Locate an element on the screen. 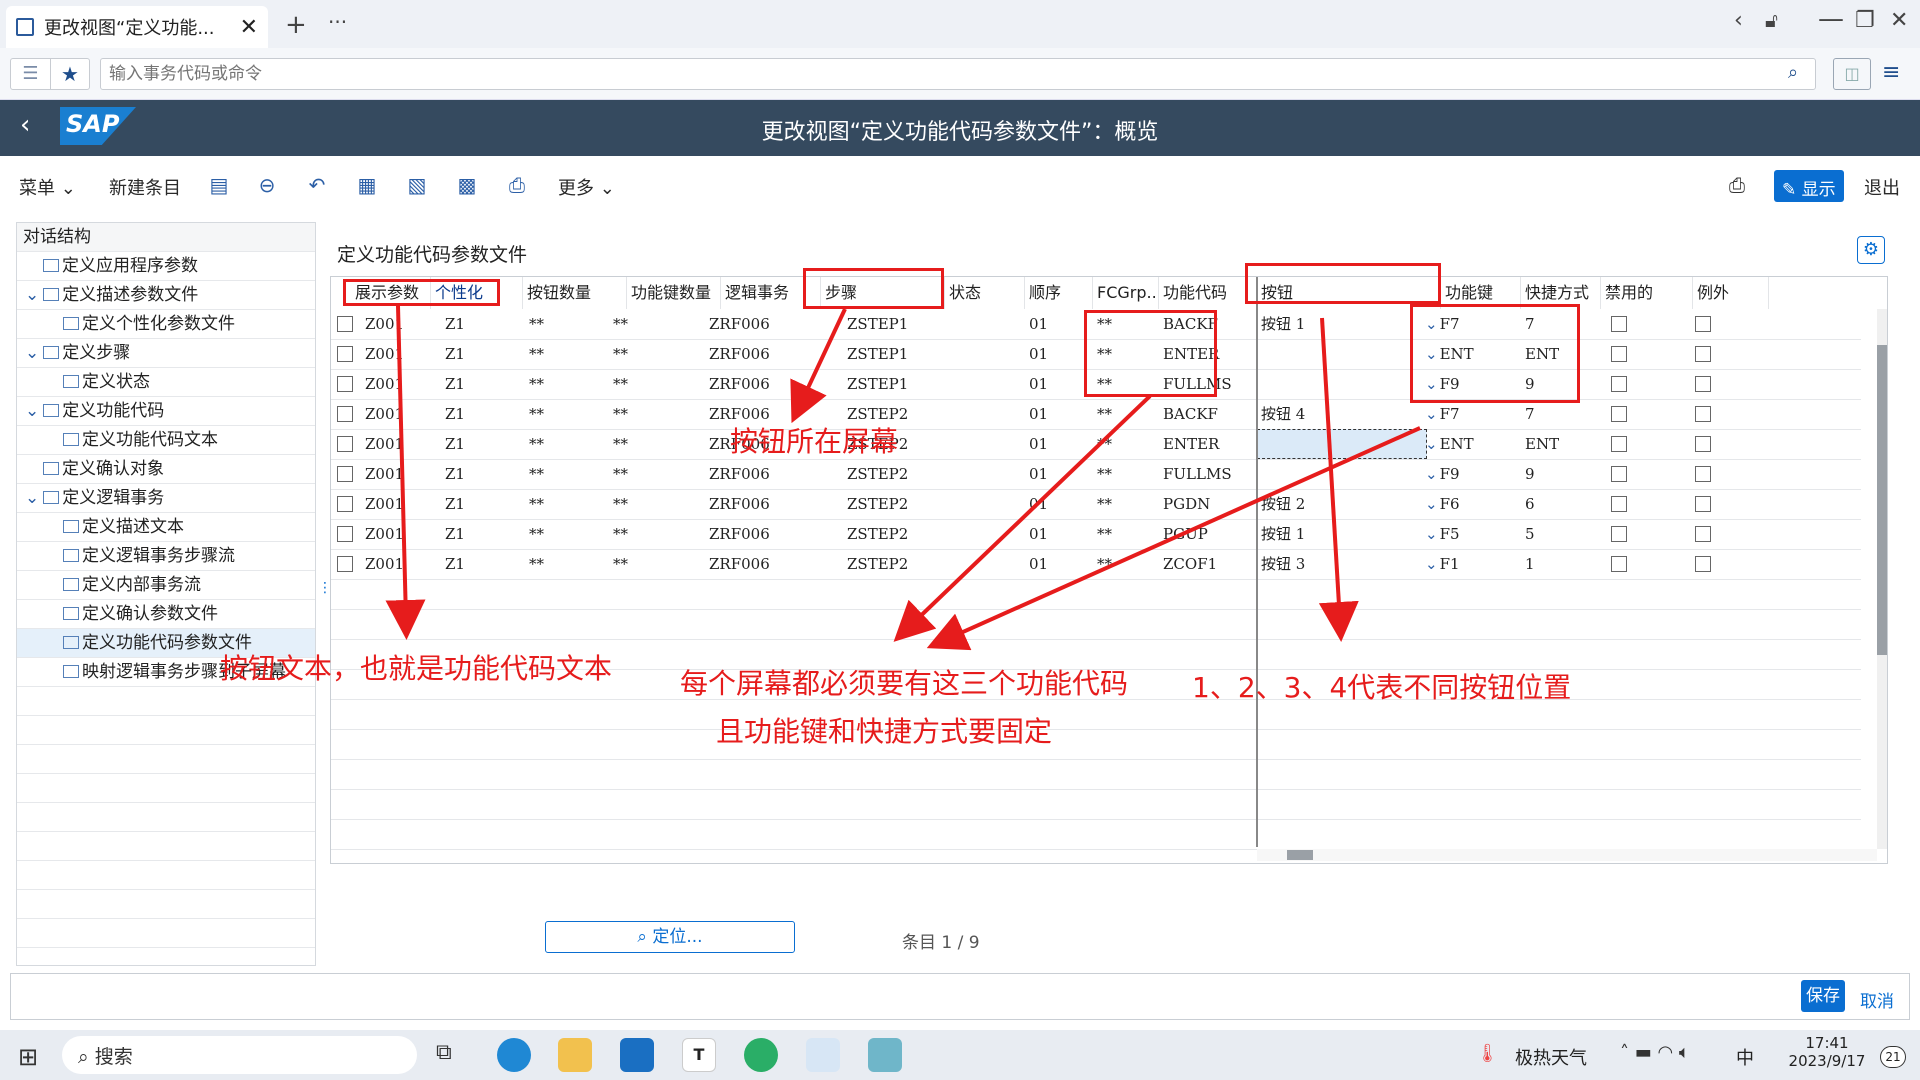 The image size is (1920, 1080). windows-start-icon: ⊞ is located at coordinates (28, 1057).